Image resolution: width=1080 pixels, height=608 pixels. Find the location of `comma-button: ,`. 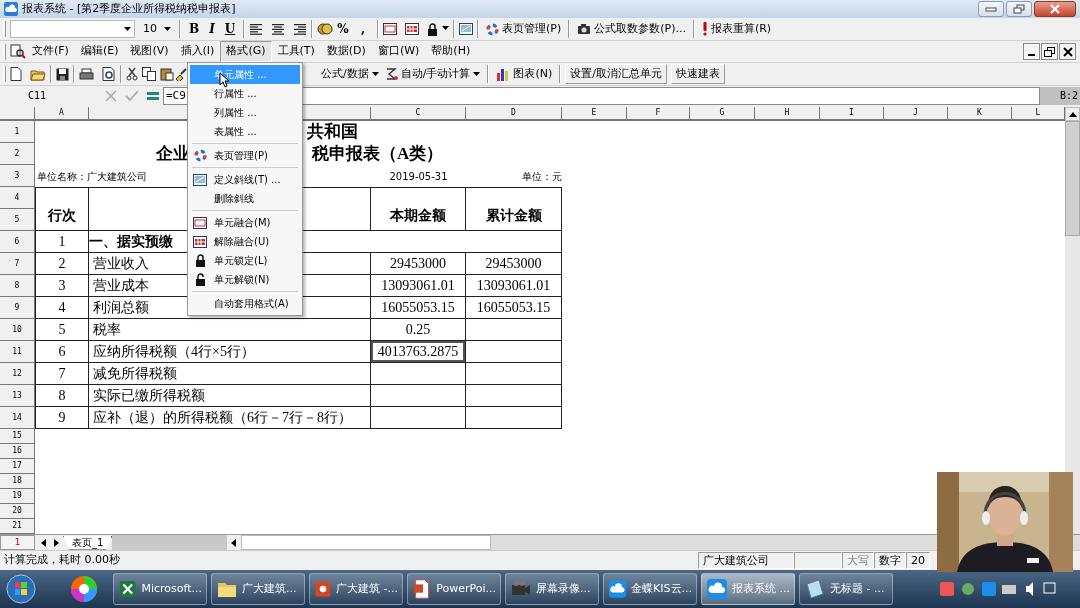

comma-button: , is located at coordinates (363, 29).